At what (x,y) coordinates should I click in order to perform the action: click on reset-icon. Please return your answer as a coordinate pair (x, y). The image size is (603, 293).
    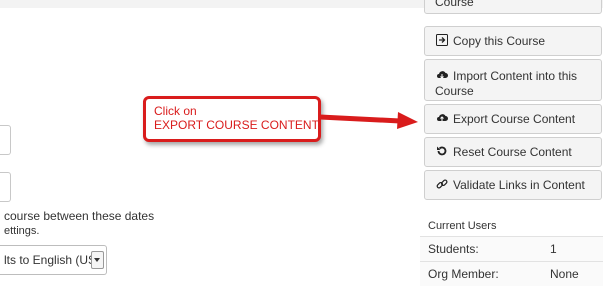
    Looking at the image, I should click on (442, 152).